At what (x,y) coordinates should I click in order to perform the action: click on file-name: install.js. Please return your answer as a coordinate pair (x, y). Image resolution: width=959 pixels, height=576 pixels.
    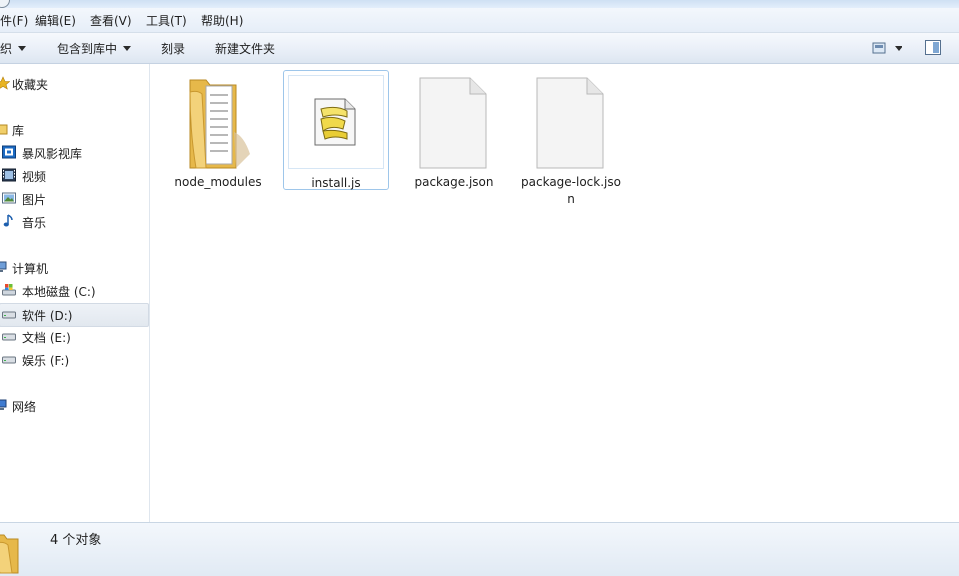
    Looking at the image, I should click on (336, 183).